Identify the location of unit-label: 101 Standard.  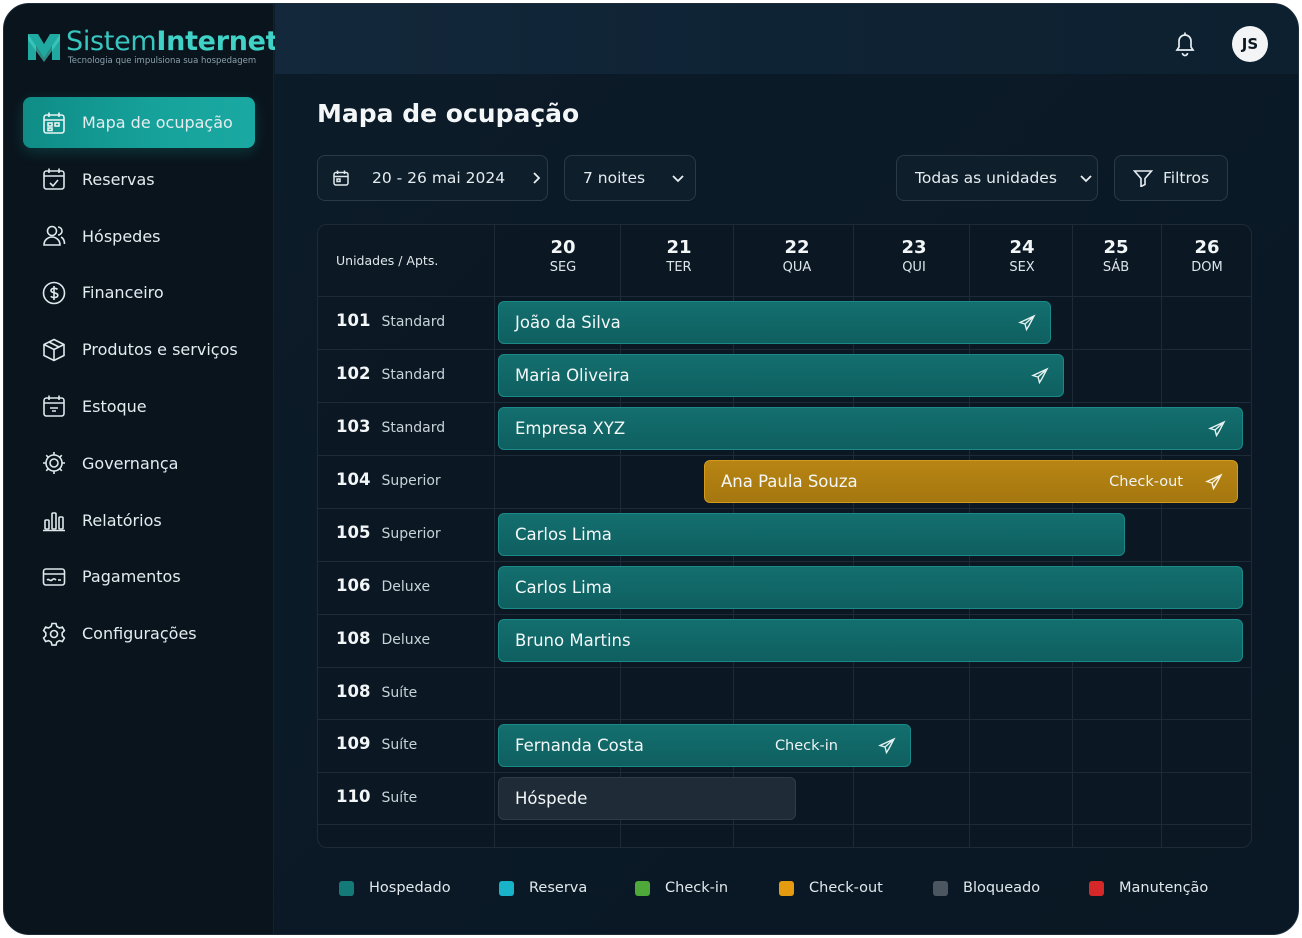
(390, 322).